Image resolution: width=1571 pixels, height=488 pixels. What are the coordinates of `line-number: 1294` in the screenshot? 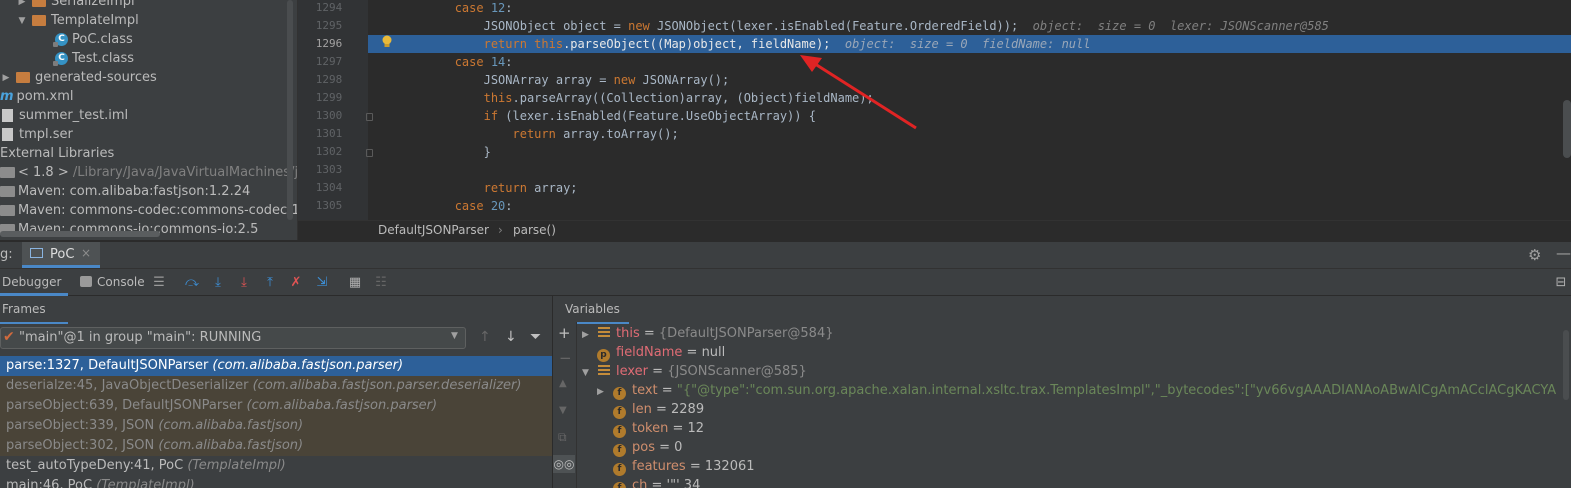 It's located at (329, 8).